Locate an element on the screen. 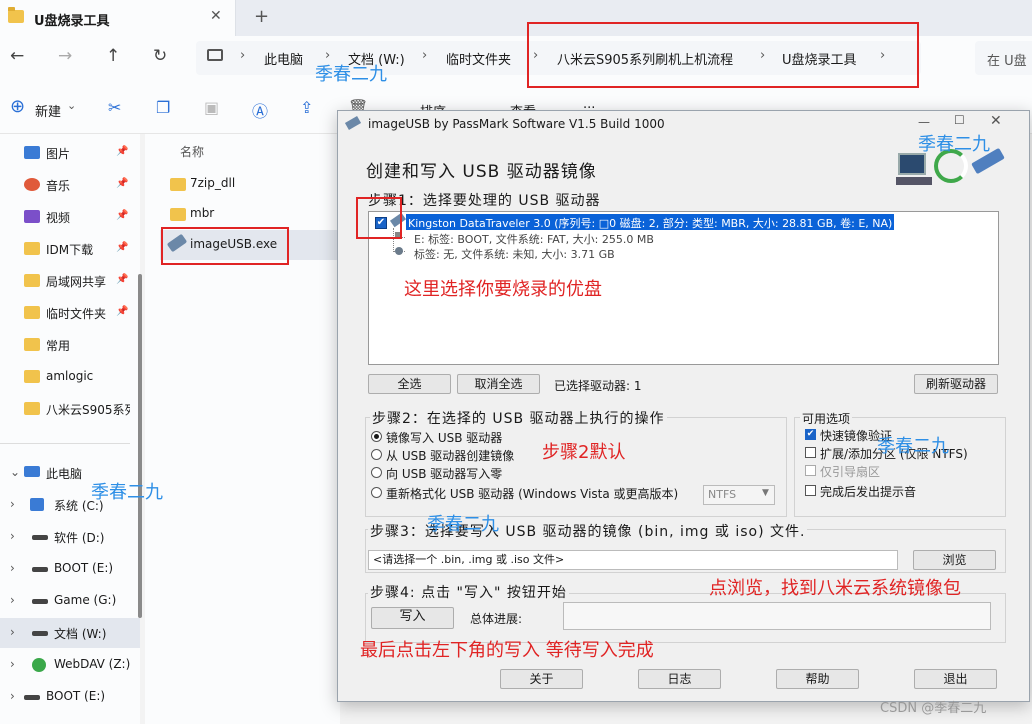 The height and width of the screenshot is (724, 1032). refresh-button: ↻ is located at coordinates (160, 56).